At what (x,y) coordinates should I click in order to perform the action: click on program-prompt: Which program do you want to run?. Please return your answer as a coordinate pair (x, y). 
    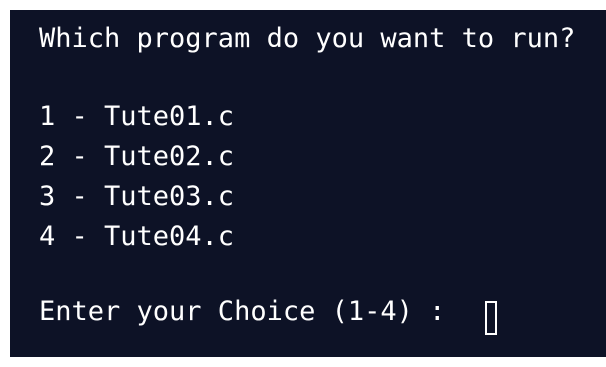
    Looking at the image, I should click on (307, 38).